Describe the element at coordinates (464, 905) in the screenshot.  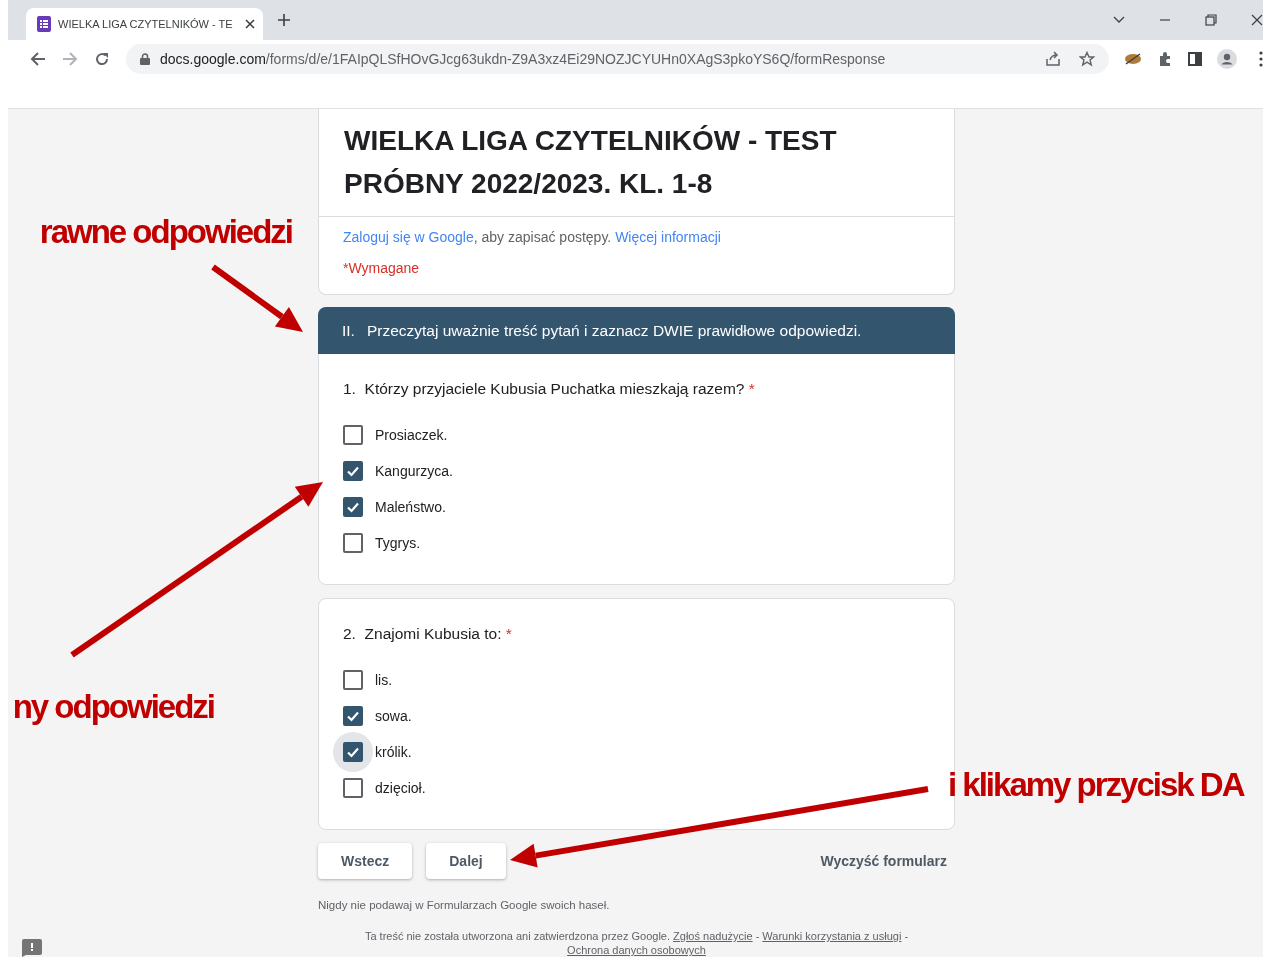
I see `password-warning: Nigdy nie podawaj w Formularzach Google swoich haseł.` at that location.